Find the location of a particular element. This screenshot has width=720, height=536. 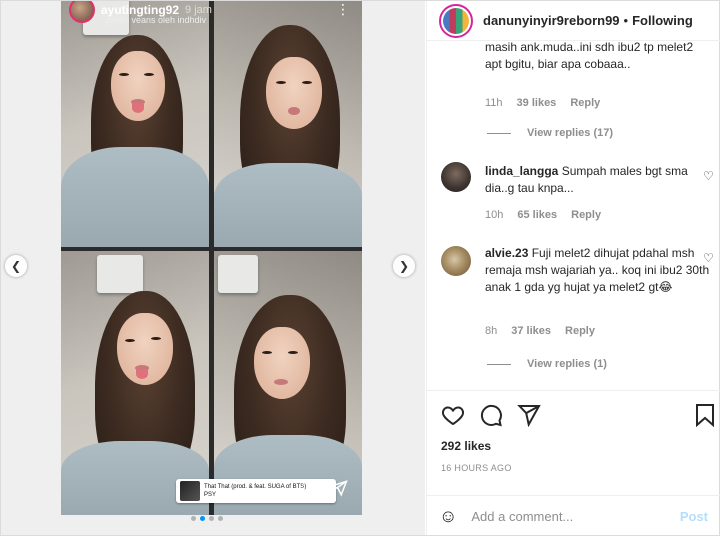

comment-meta: 10h 65 likes Reply is located at coordinates (543, 215).